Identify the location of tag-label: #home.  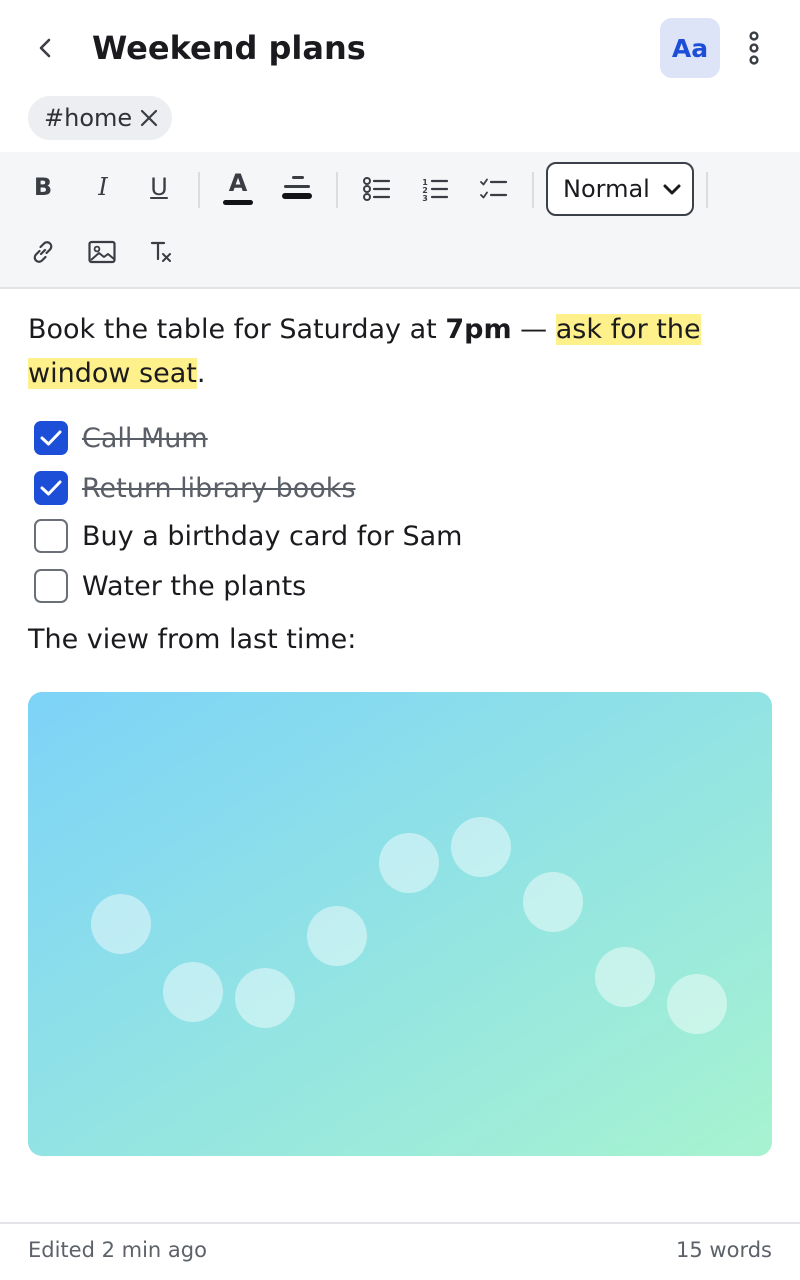
(88, 118).